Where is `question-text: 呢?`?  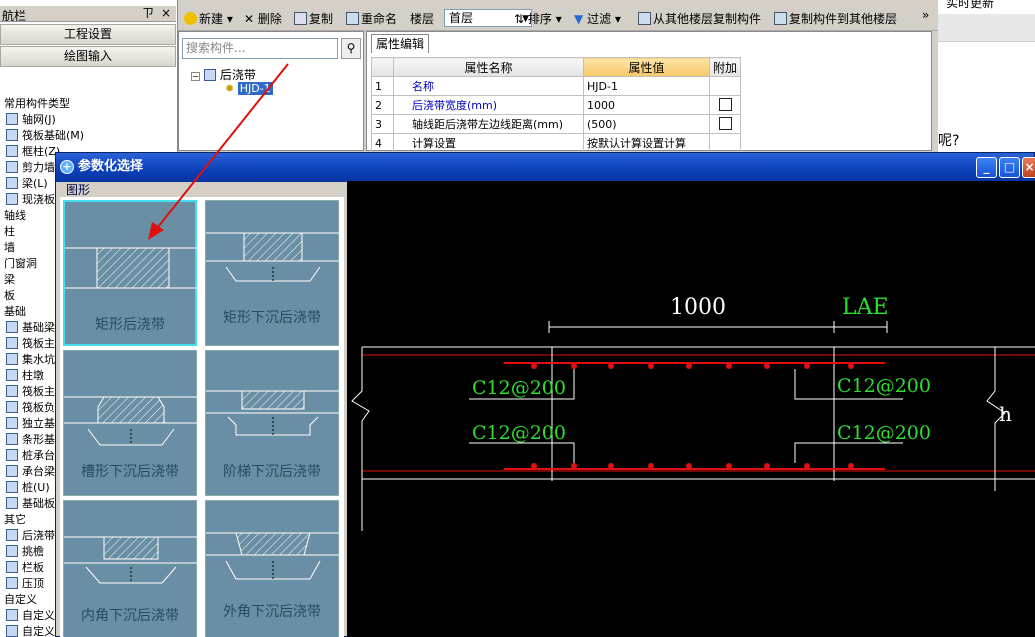
question-text: 呢? is located at coordinates (949, 141).